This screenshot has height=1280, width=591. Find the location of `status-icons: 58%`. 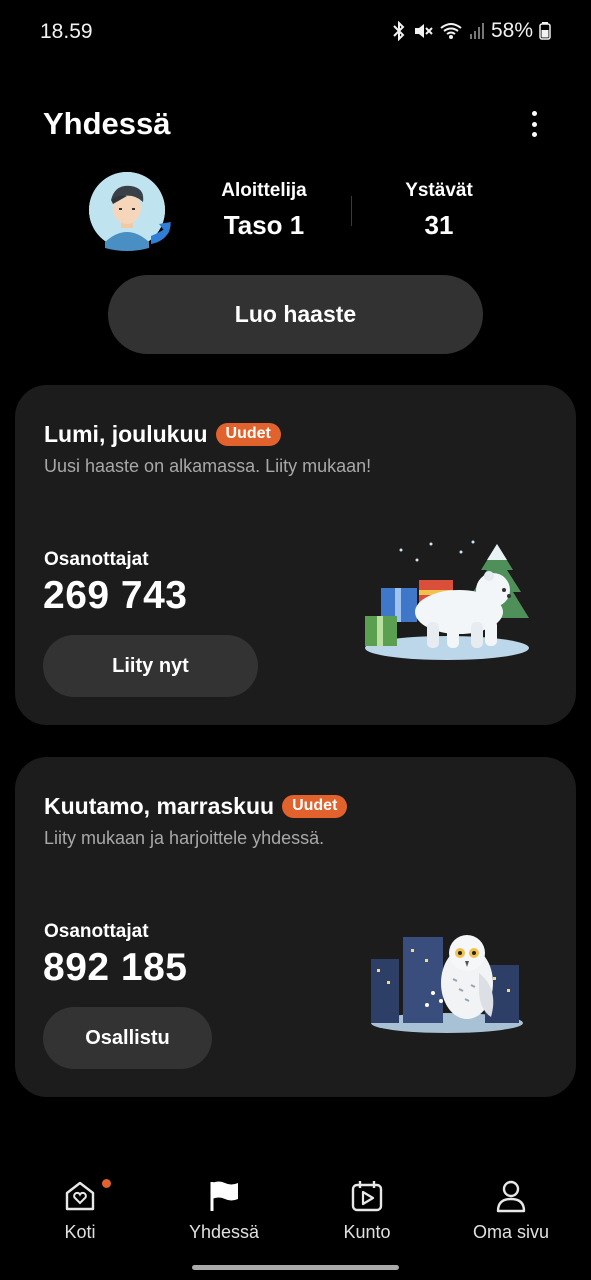

status-icons: 58% is located at coordinates (471, 31).